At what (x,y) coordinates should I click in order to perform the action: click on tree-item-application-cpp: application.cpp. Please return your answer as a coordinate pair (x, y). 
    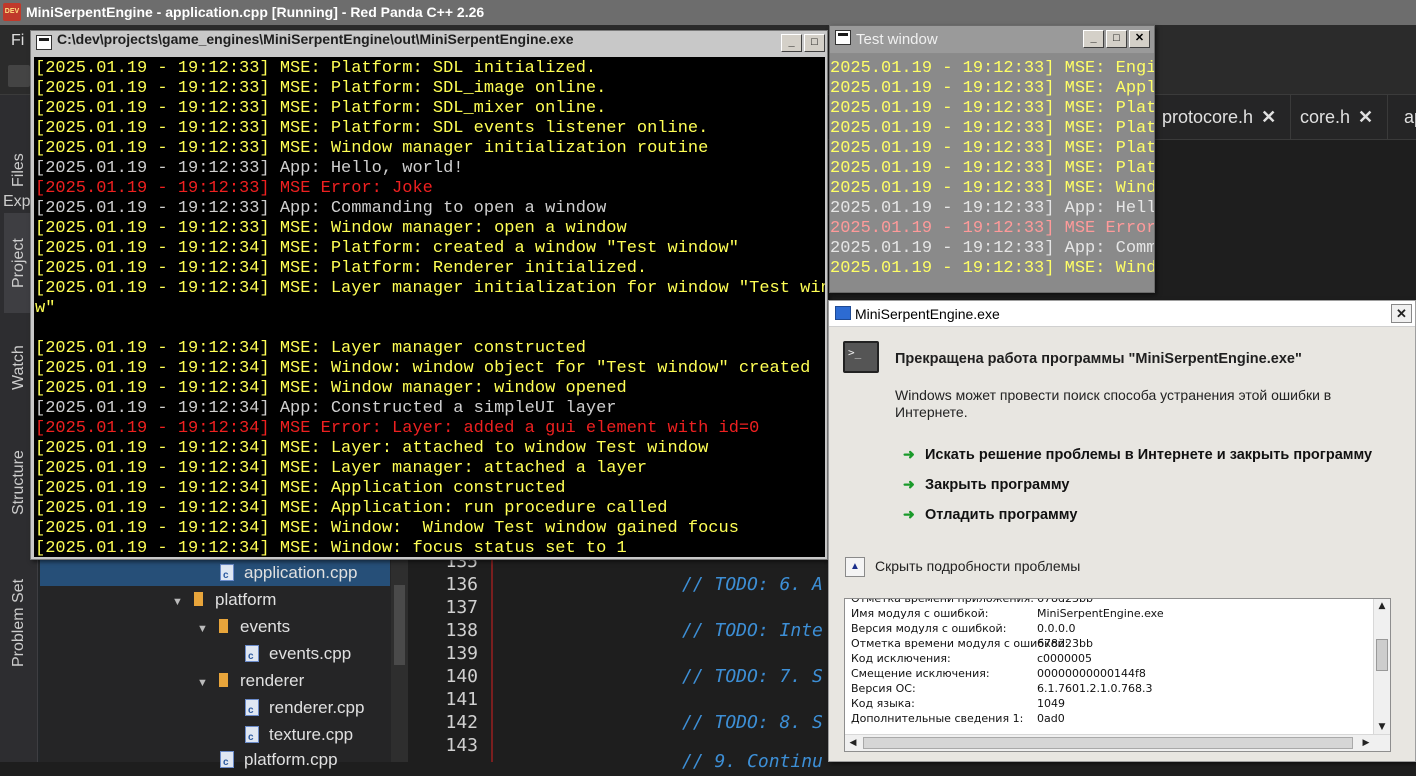
    Looking at the image, I should click on (215, 574).